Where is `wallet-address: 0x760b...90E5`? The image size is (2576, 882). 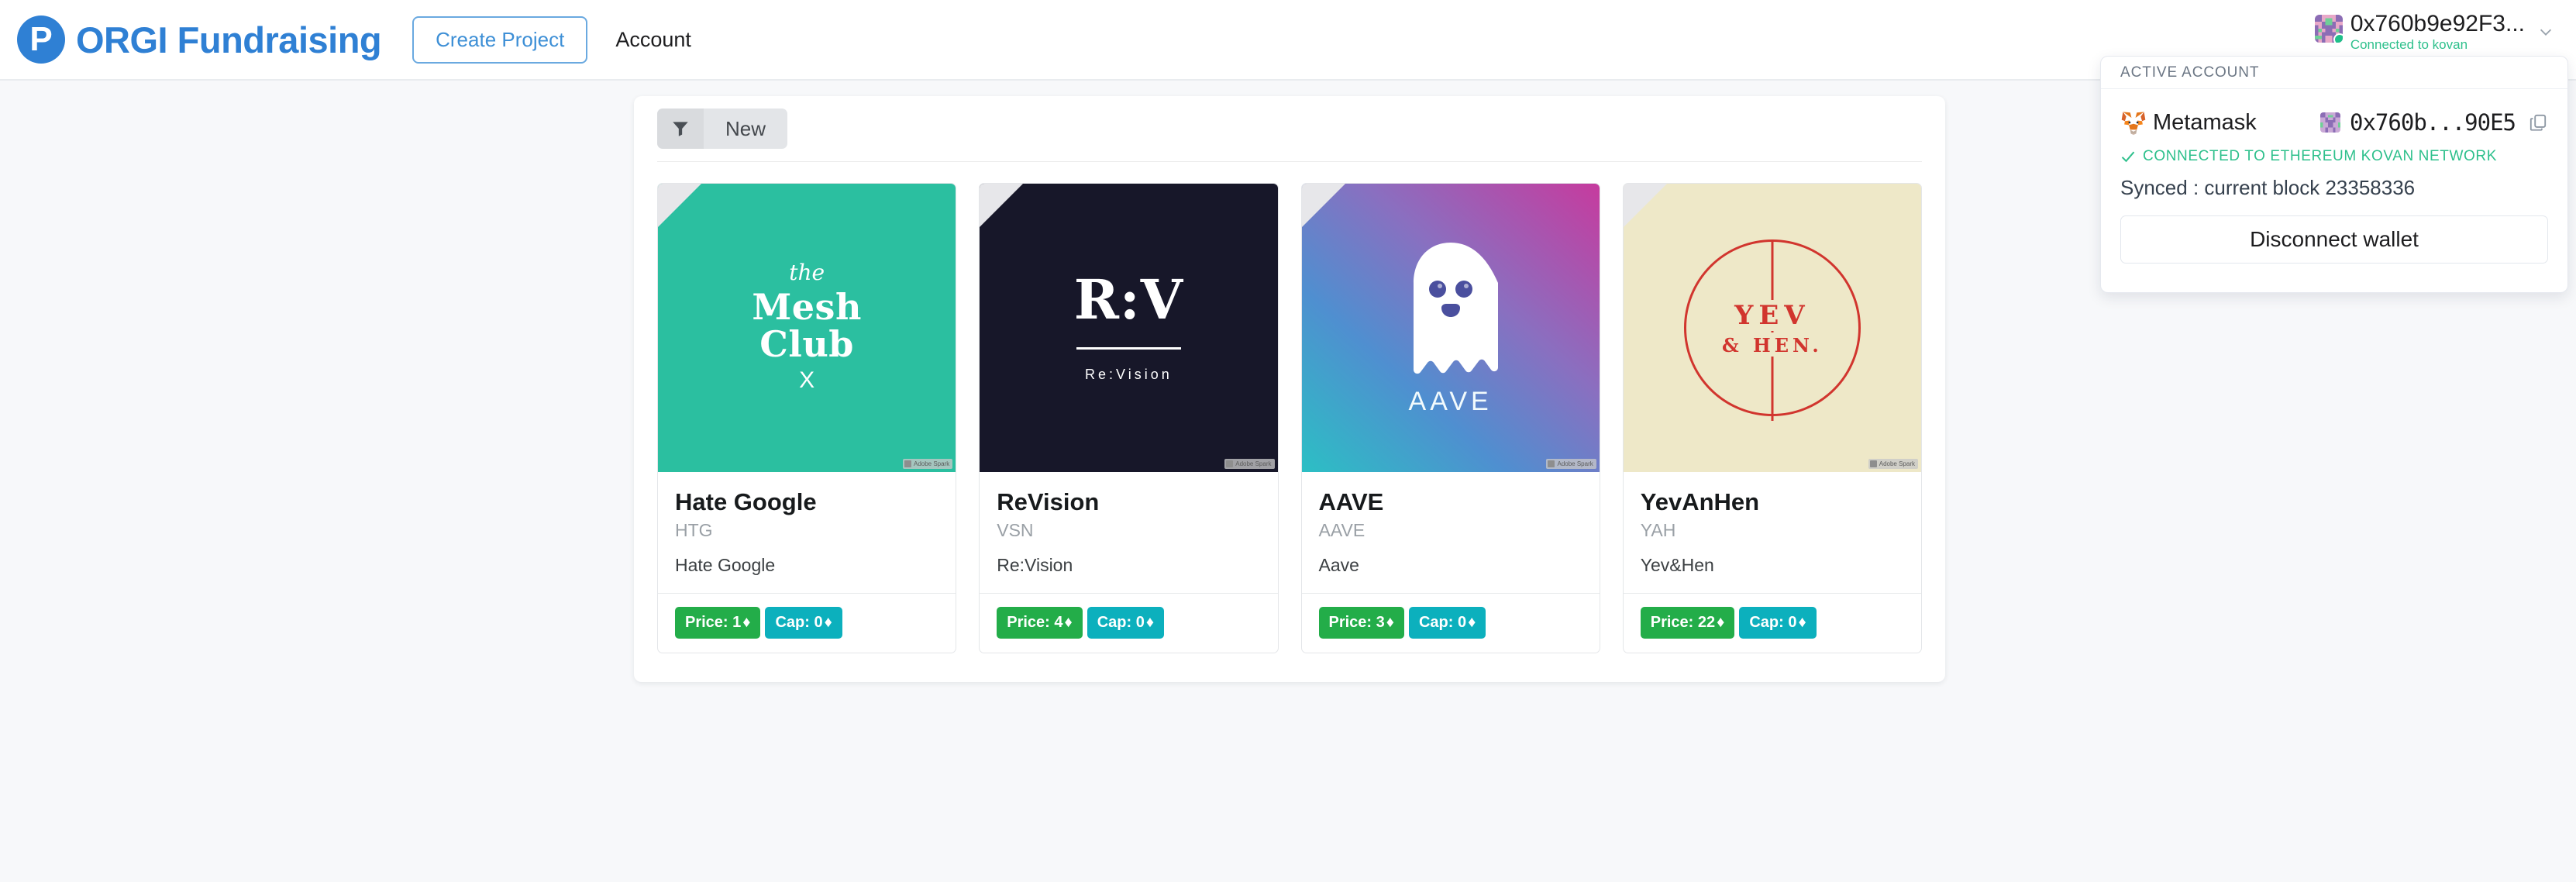
wallet-address: 0x760b...90E5 is located at coordinates (2433, 122).